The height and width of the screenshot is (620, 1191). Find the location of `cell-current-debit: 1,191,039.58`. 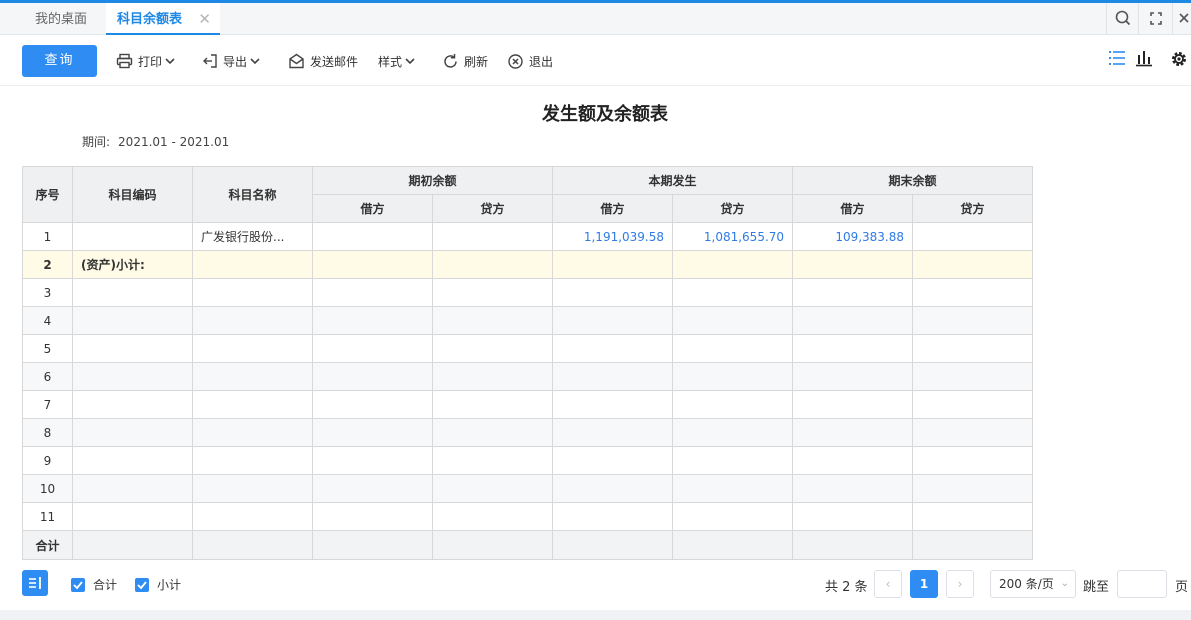

cell-current-debit: 1,191,039.58 is located at coordinates (613, 236).